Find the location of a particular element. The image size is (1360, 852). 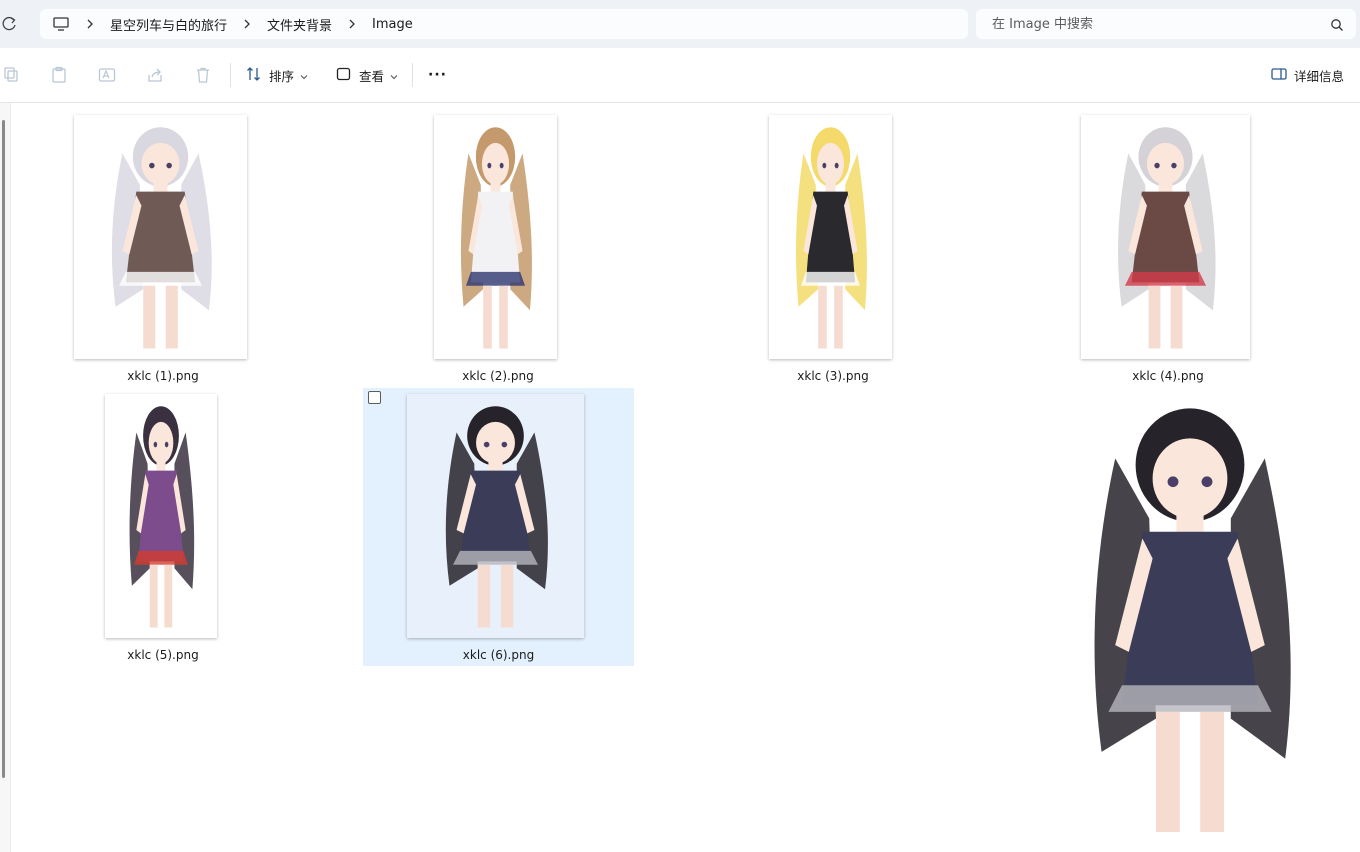

share-icon is located at coordinates (155, 75).